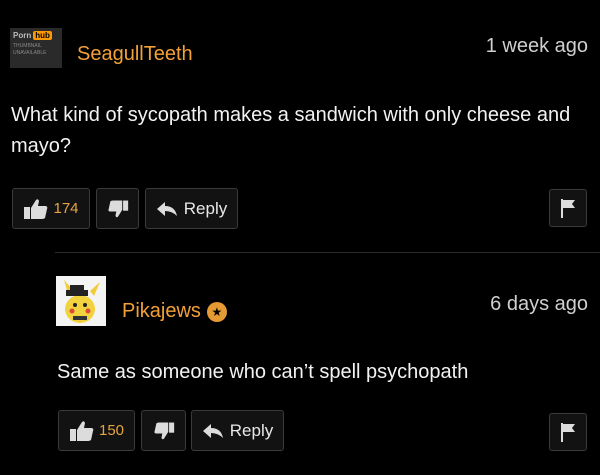 This screenshot has height=475, width=600. What do you see at coordinates (27, 46) in the screenshot?
I see `avatar-caption: THUMBNAIL` at bounding box center [27, 46].